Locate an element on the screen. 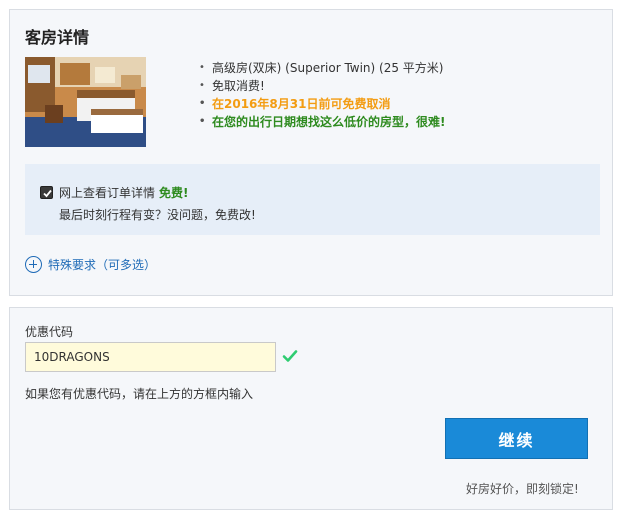 This screenshot has width=620, height=518. check-mark-icon is located at coordinates (47, 193).